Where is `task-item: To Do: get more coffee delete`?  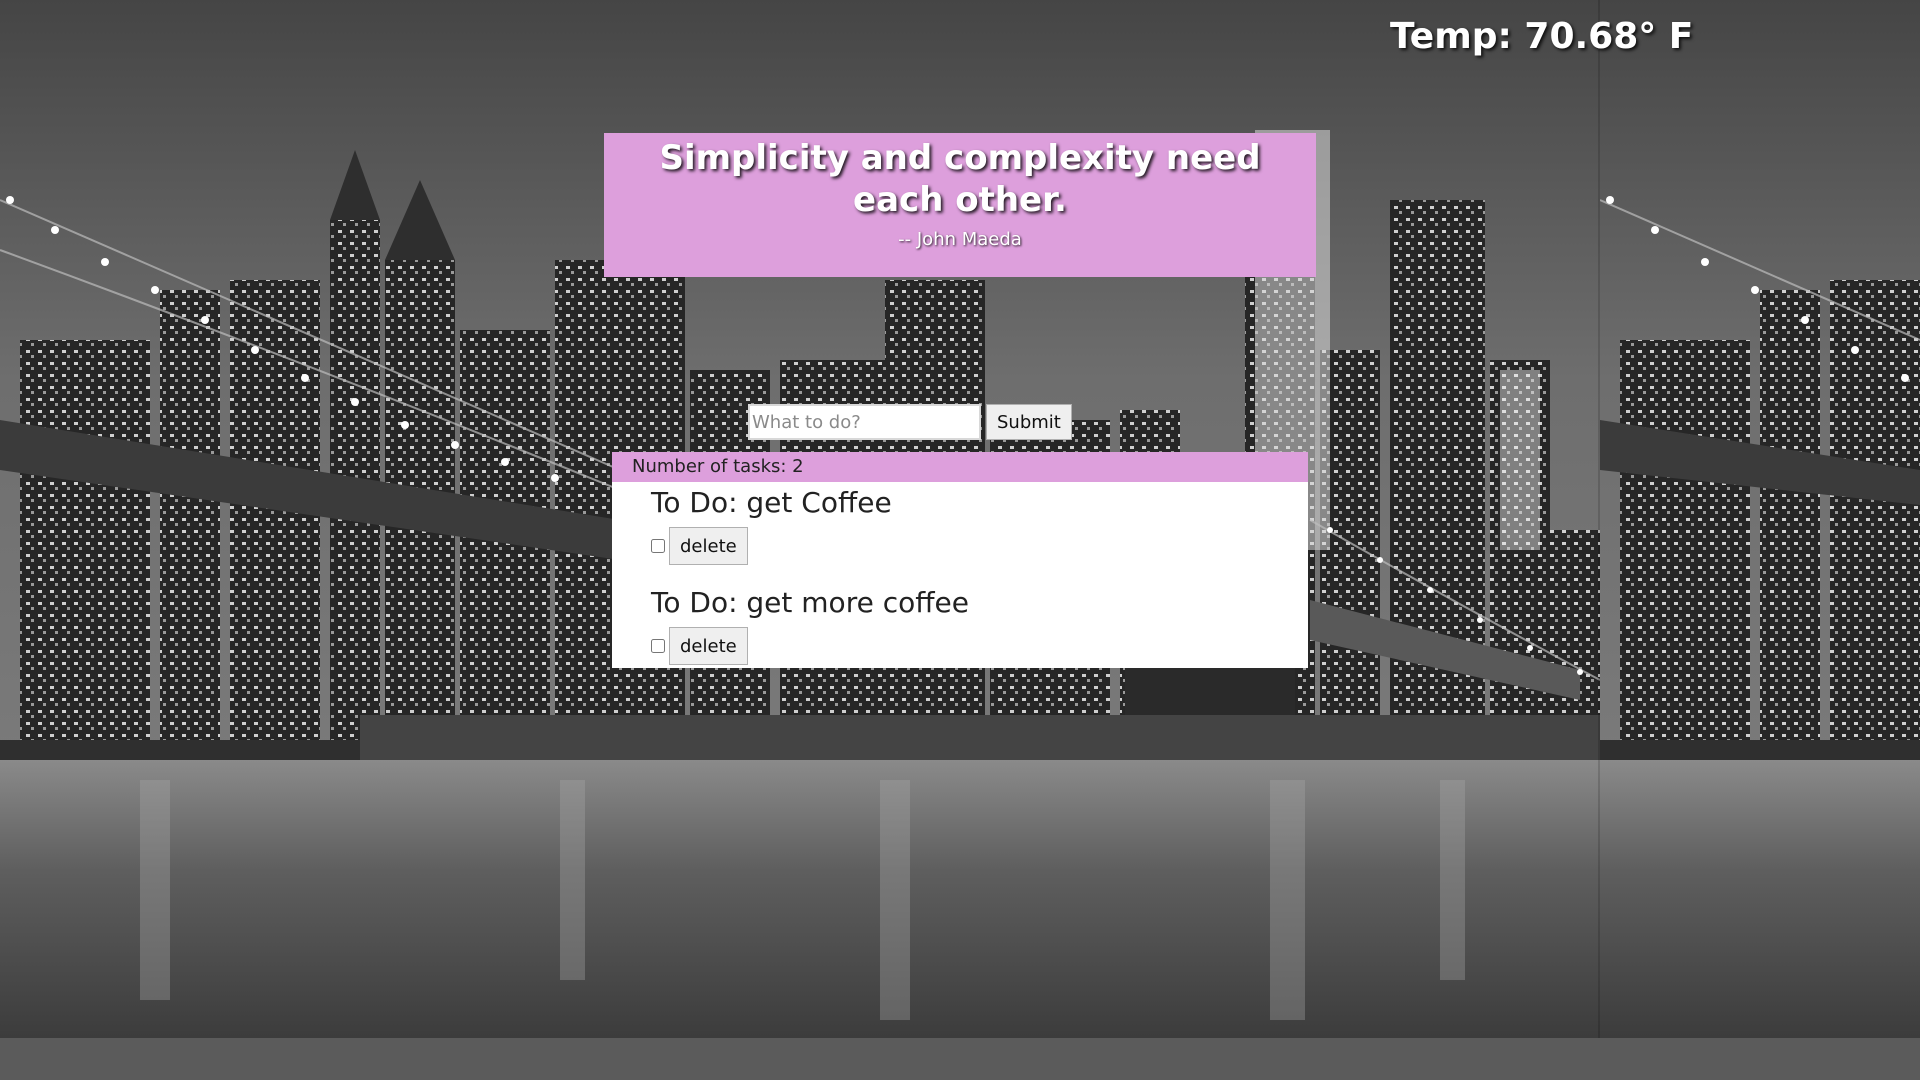
task-item: To Do: get more coffee delete is located at coordinates (960, 626).